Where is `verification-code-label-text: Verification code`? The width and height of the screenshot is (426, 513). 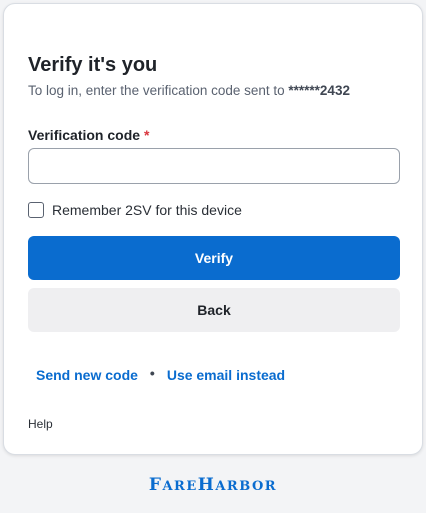 verification-code-label-text: Verification code is located at coordinates (84, 135).